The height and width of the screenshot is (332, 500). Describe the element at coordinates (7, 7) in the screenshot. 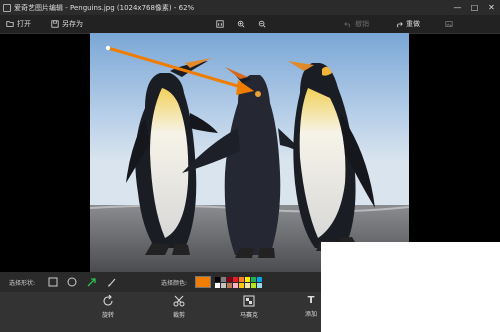

I see `app-icon` at that location.